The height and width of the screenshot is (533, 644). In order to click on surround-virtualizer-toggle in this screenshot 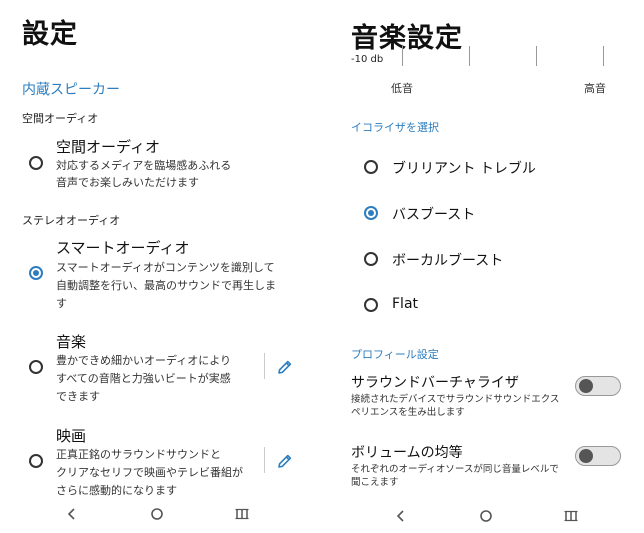, I will do `click(598, 386)`.